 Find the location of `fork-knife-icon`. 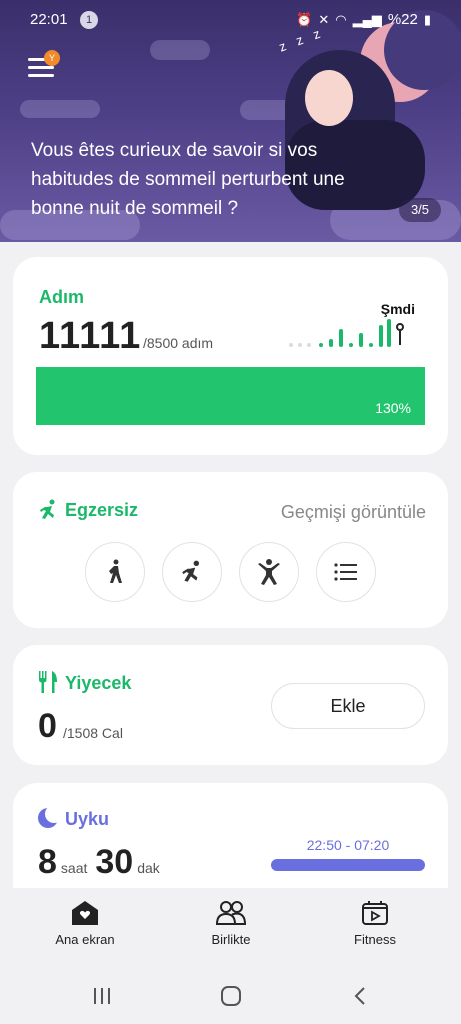

fork-knife-icon is located at coordinates (48, 682).